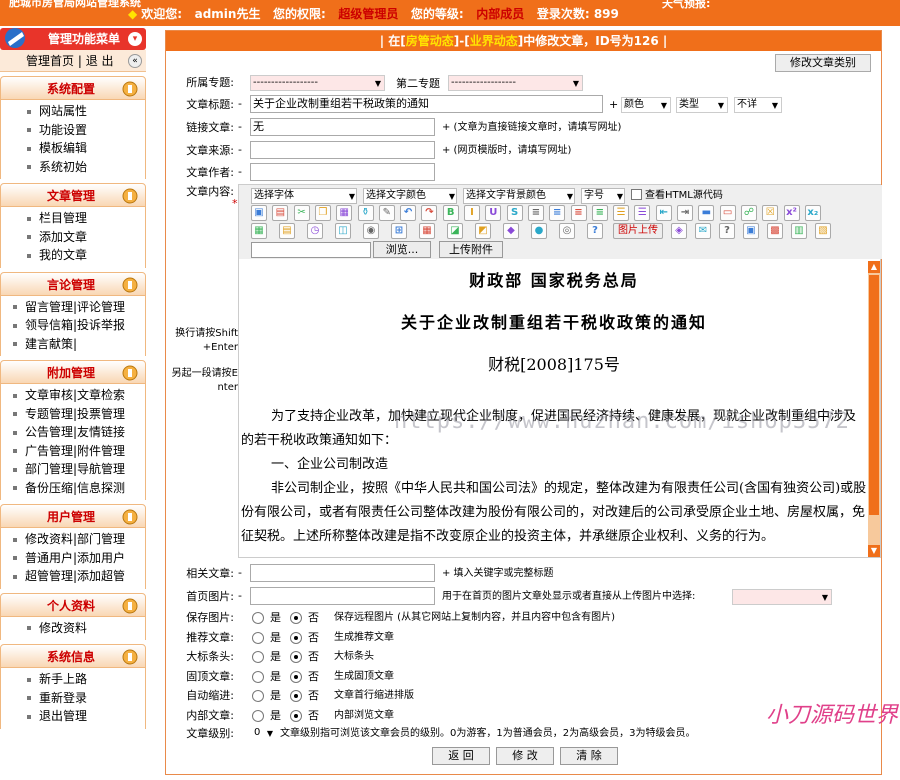 This screenshot has height=780, width=900. I want to click on logout-link: 退 出, so click(100, 61).